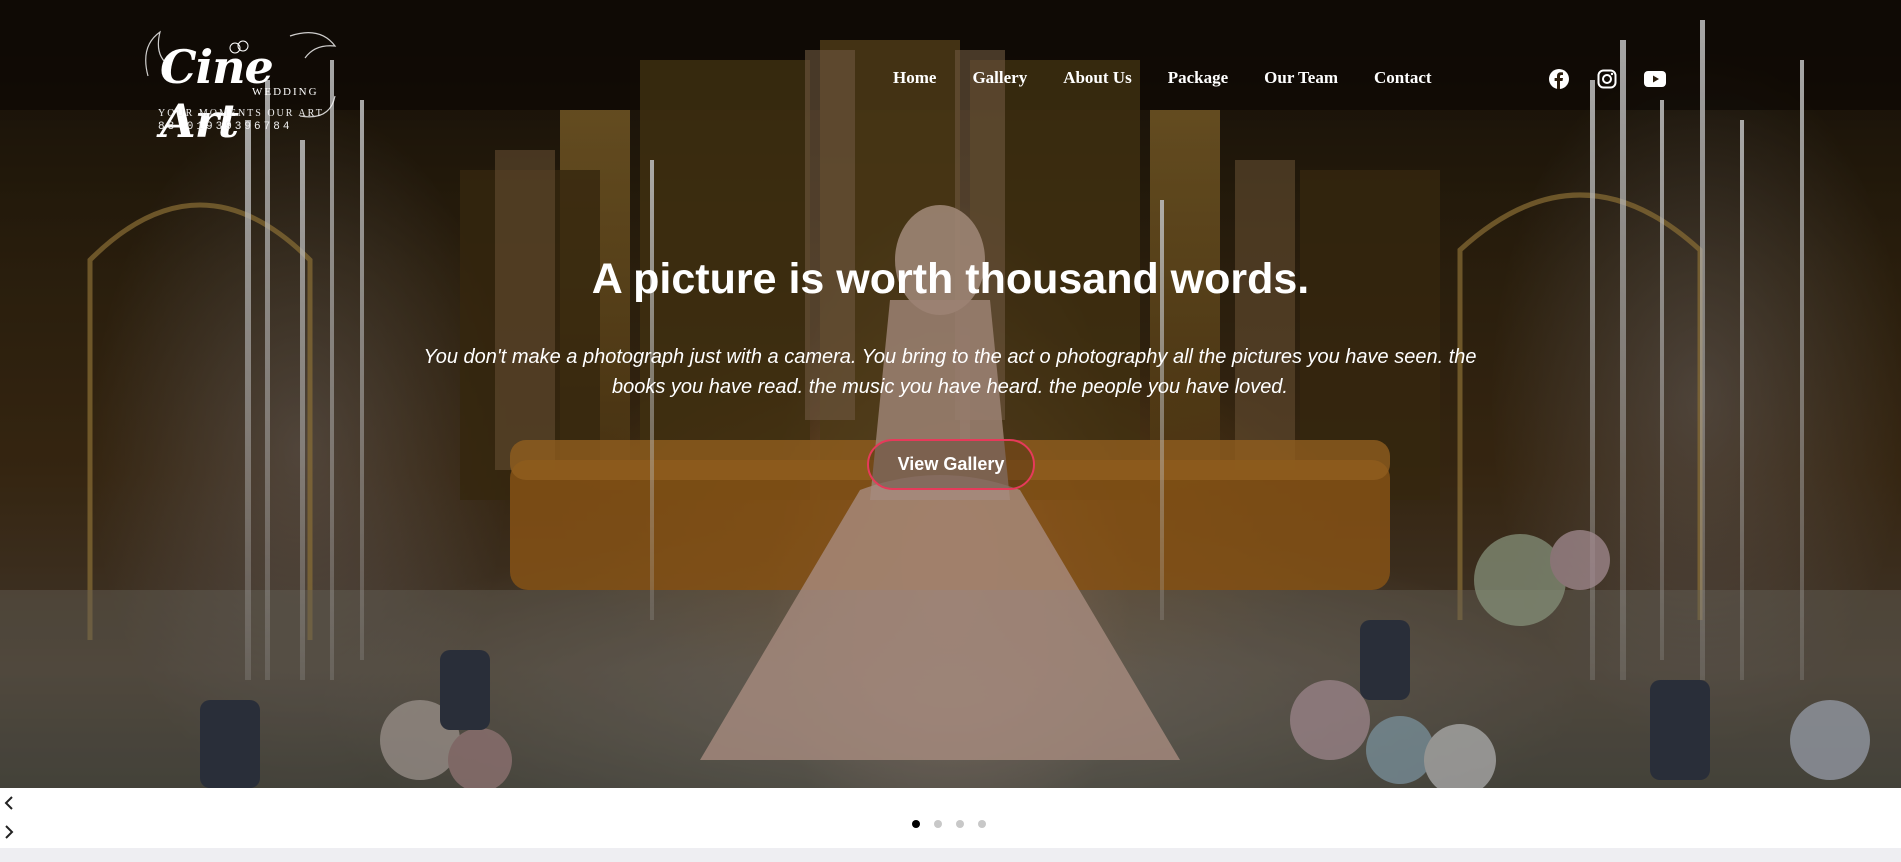  I want to click on instagram-icon, so click(1607, 79).